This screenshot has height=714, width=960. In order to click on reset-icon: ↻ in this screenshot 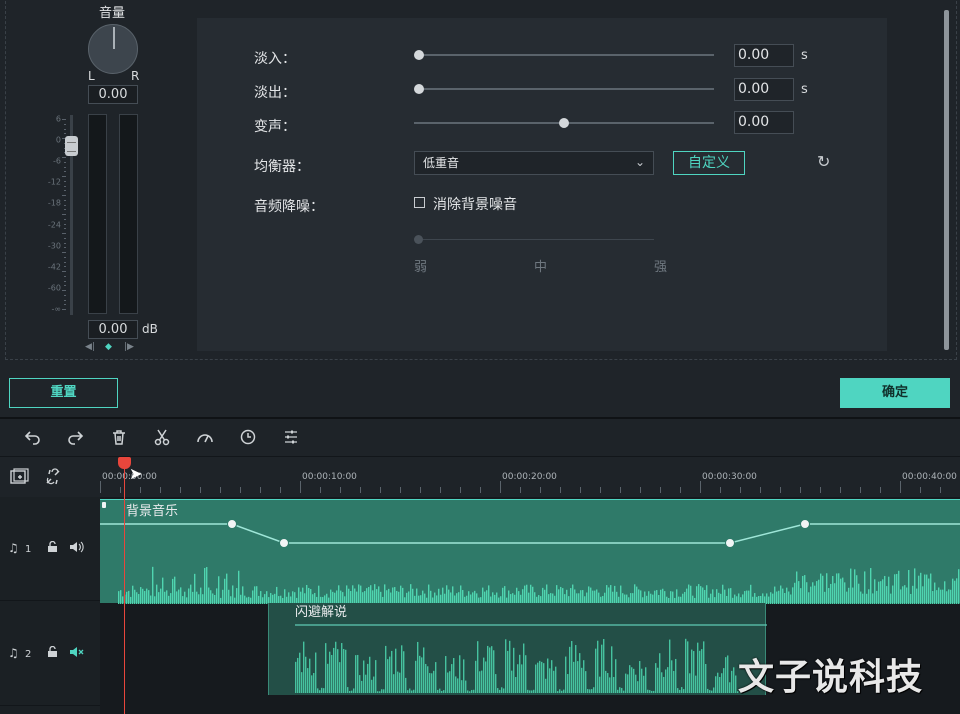, I will do `click(823, 161)`.